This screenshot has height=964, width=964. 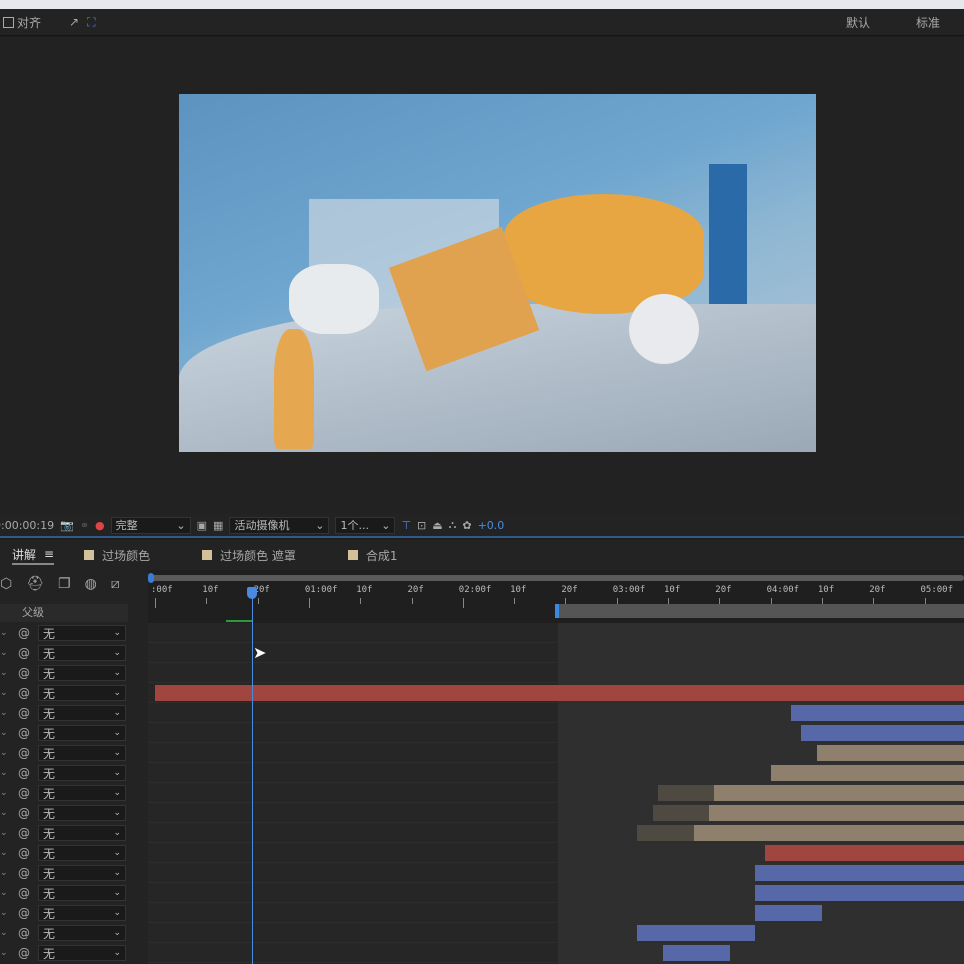 I want to click on flowchart-icon: ⛬, so click(x=453, y=525).